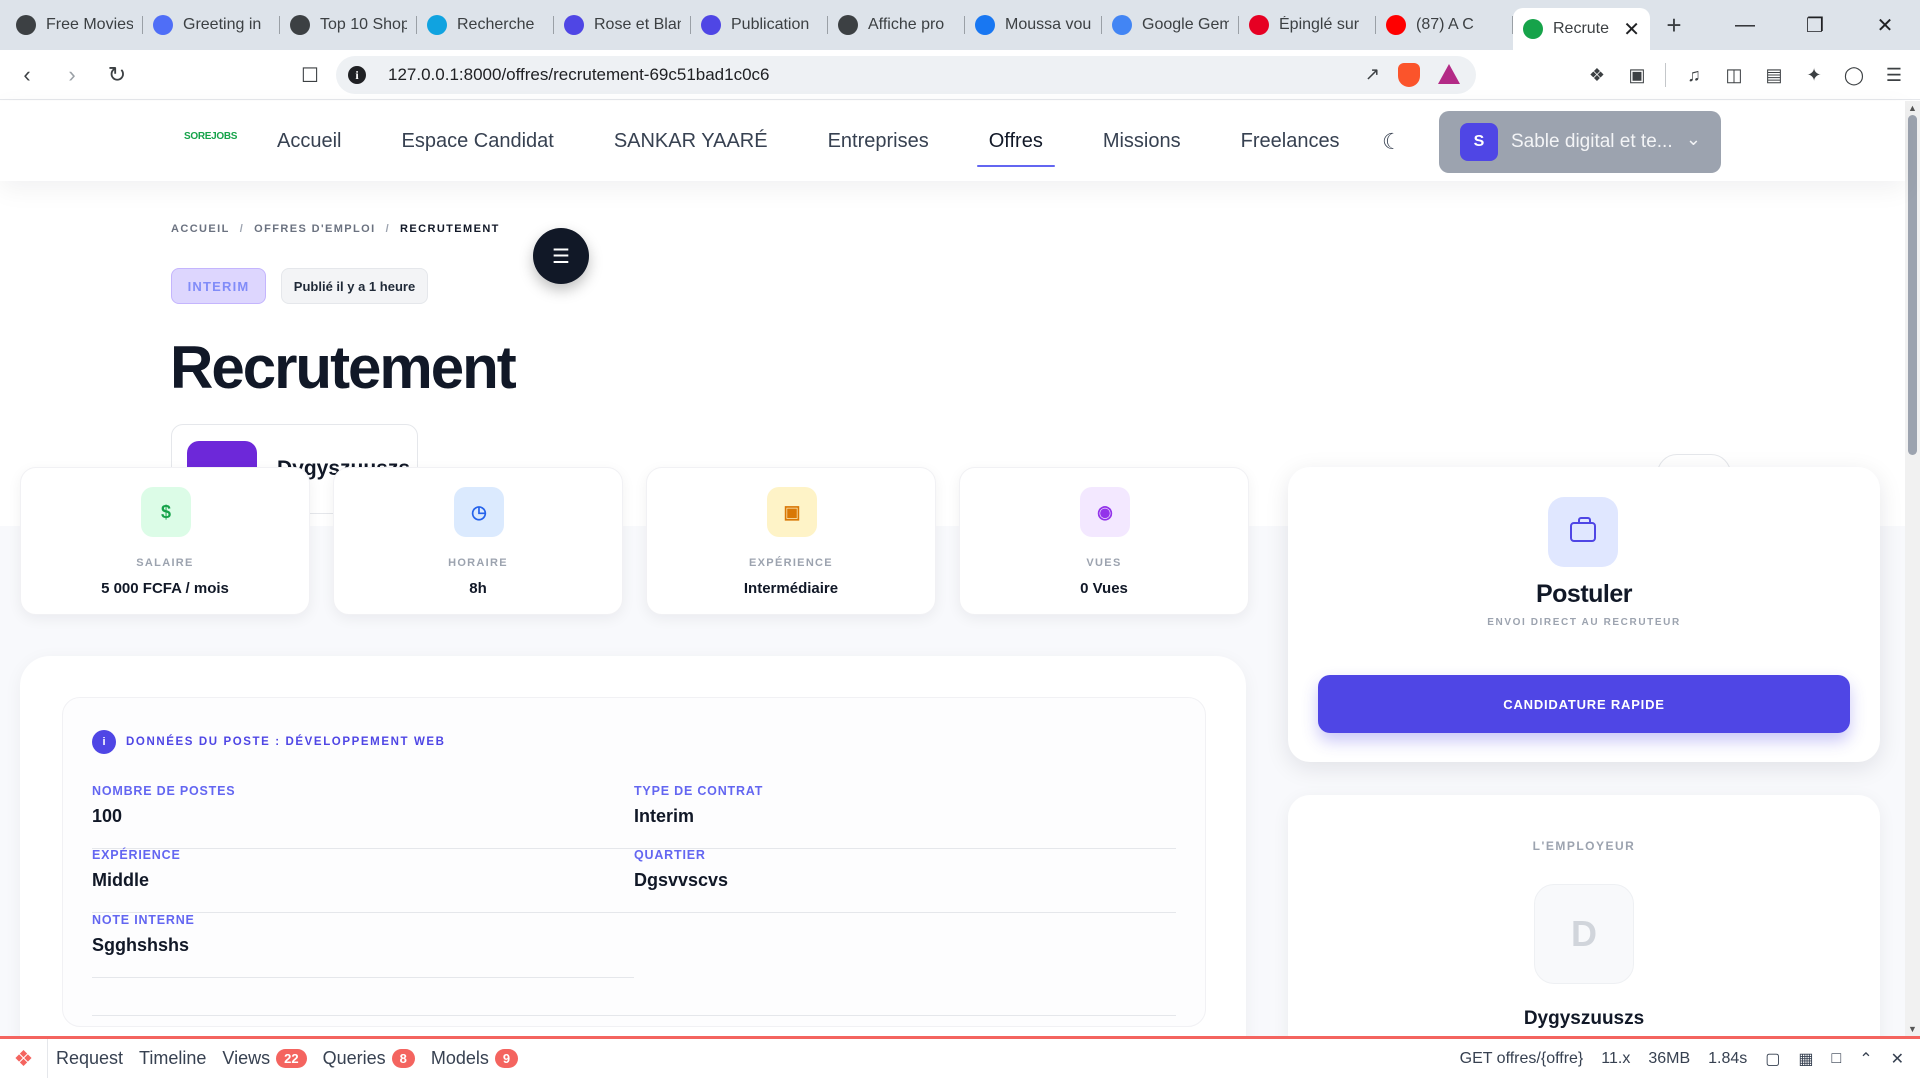 The image size is (1920, 1078). I want to click on browser-tab: Épinglé sur, so click(1307, 25).